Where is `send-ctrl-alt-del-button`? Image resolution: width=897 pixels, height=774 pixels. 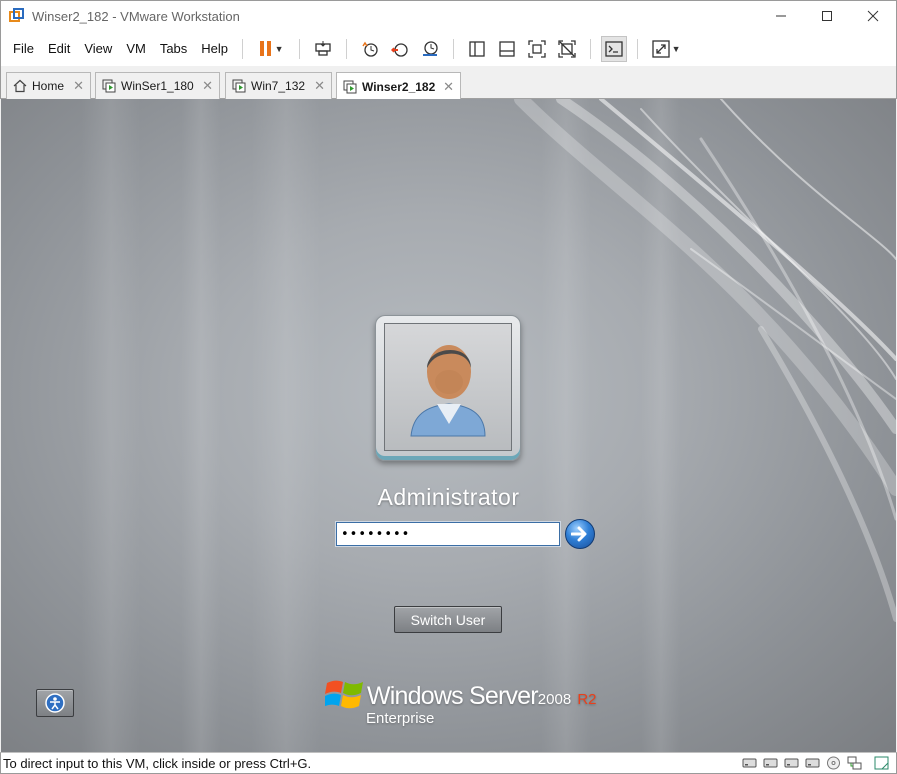 send-ctrl-alt-del-button is located at coordinates (323, 49).